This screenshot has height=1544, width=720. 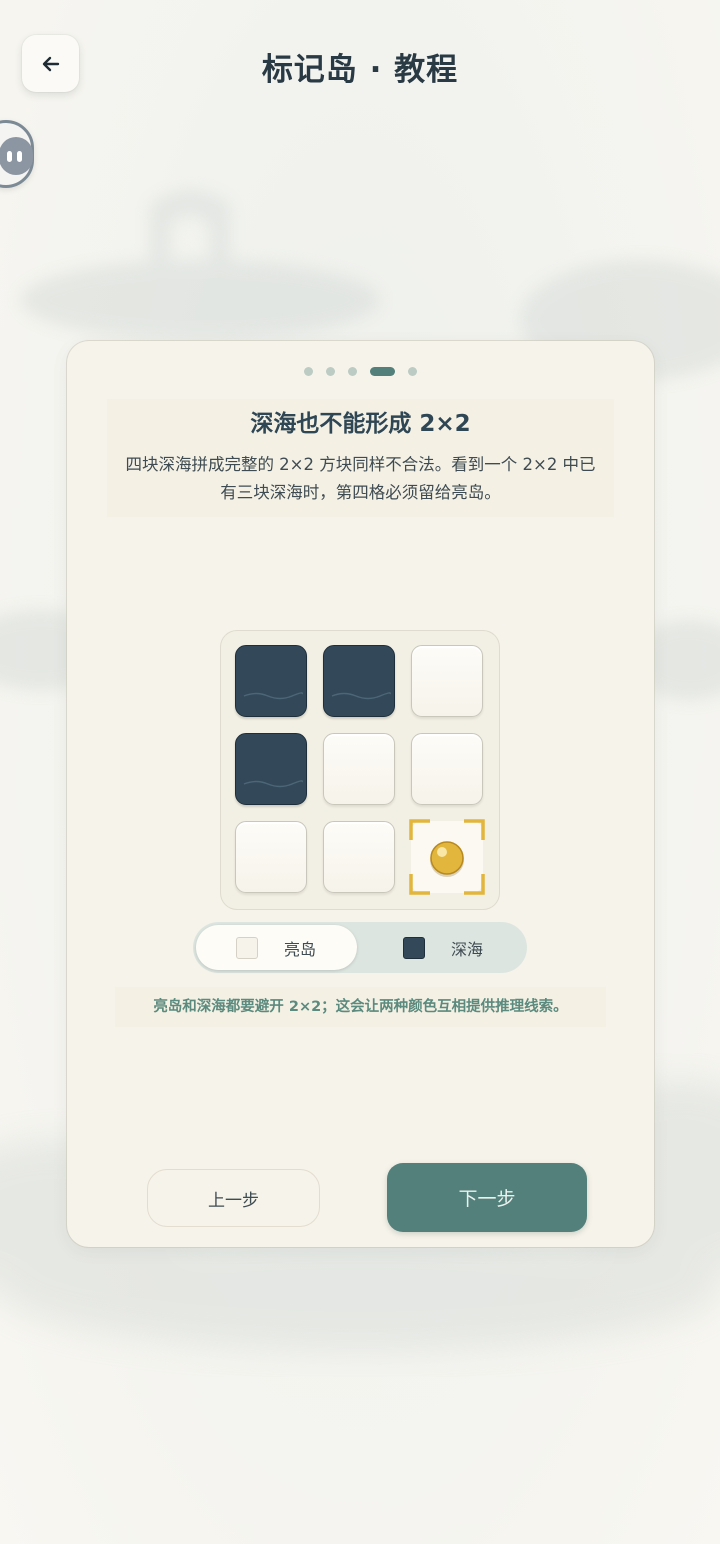 I want to click on assistant-avatar, so click(x=17, y=154).